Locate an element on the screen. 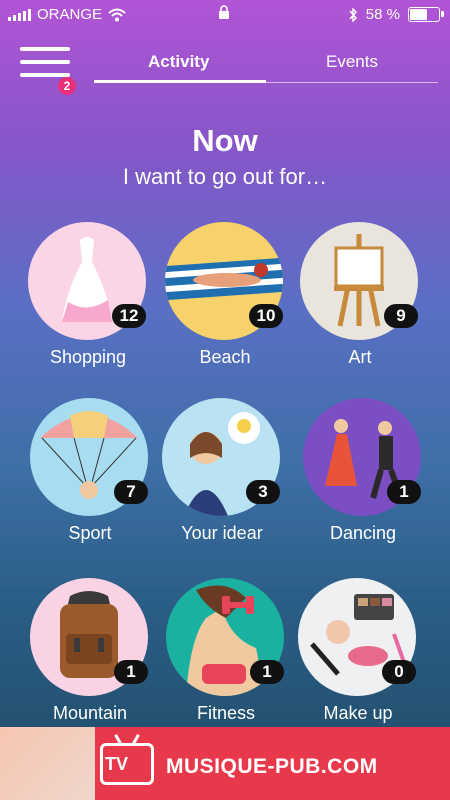  category-count: 0 is located at coordinates (399, 672).